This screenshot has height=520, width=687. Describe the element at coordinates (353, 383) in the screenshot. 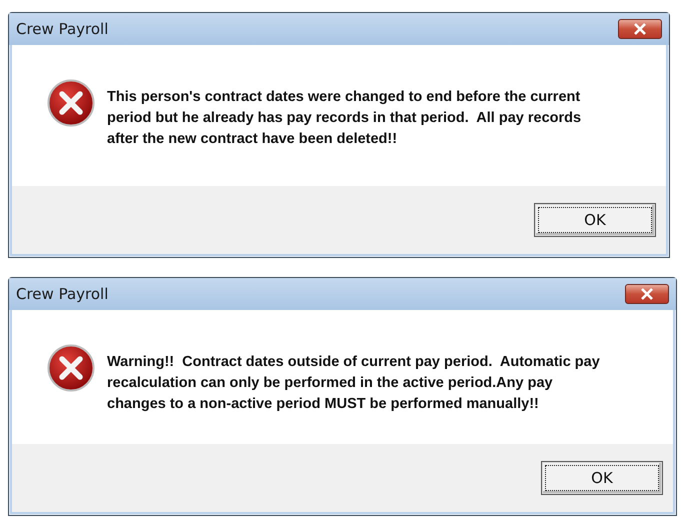

I see `error-message: Warning!! Contract dates outside of current pay period. Automatic pay recalculation can only be performed in the active period.Any pay changes to a non-active period MUST be performed manually!!` at that location.